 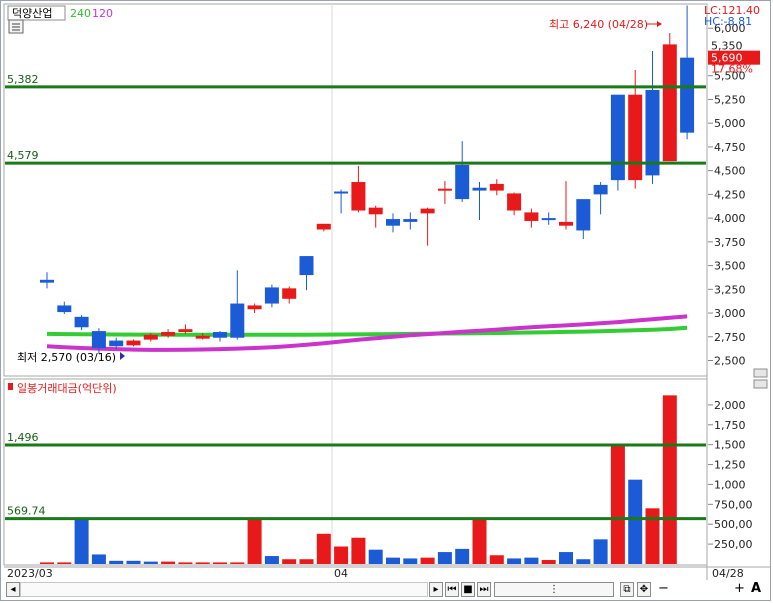 I want to click on last-icon: ⏭, so click(x=484, y=589).